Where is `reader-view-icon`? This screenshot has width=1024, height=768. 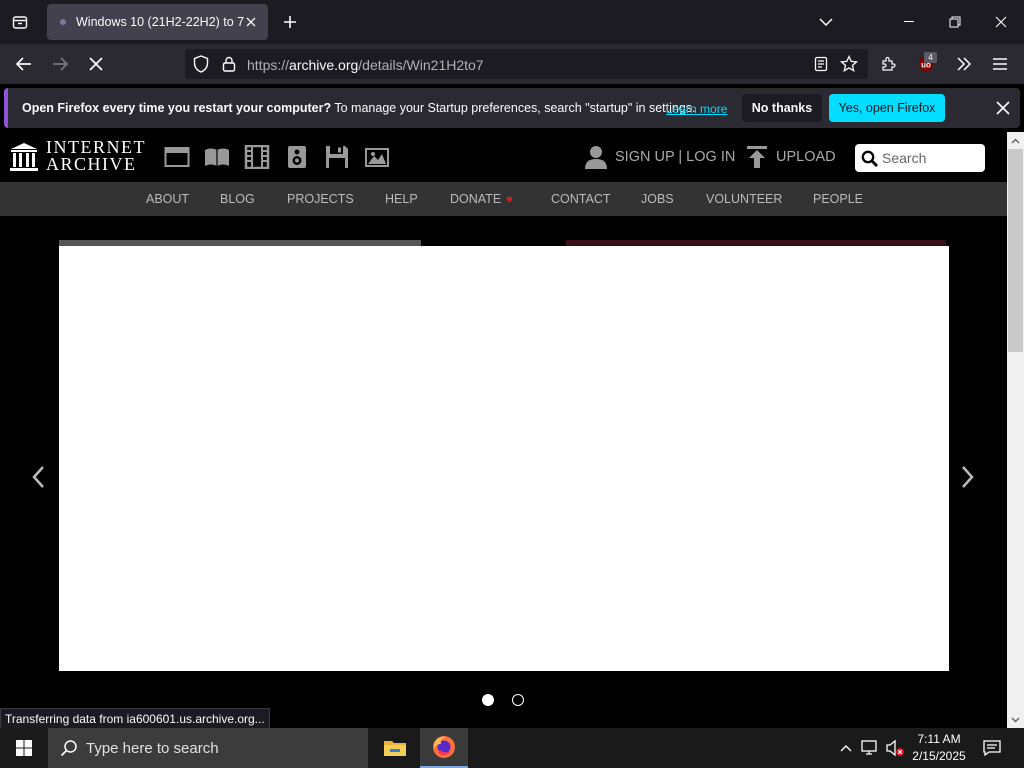
reader-view-icon is located at coordinates (821, 64).